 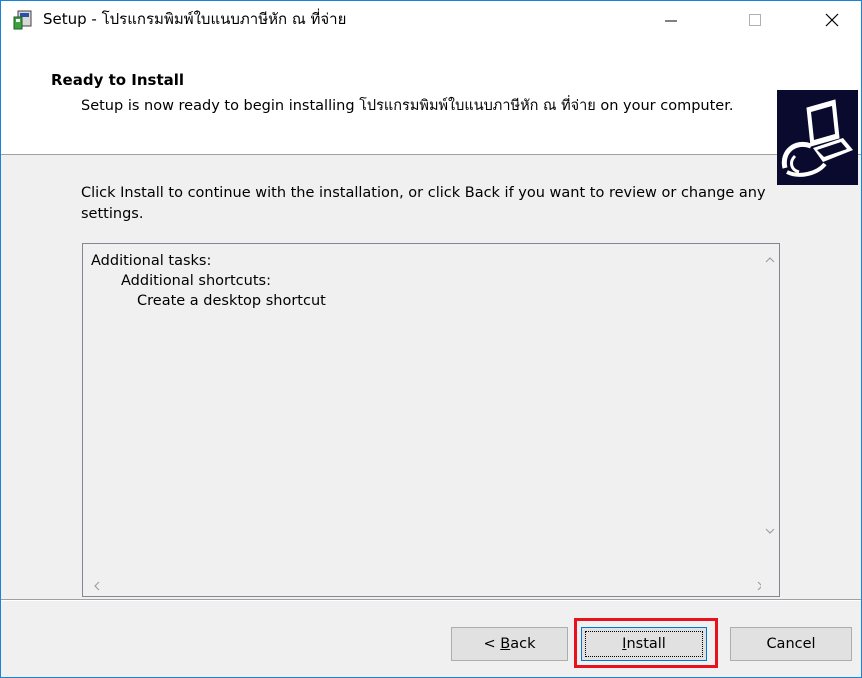 I want to click on computer-install-icon, so click(x=817, y=137).